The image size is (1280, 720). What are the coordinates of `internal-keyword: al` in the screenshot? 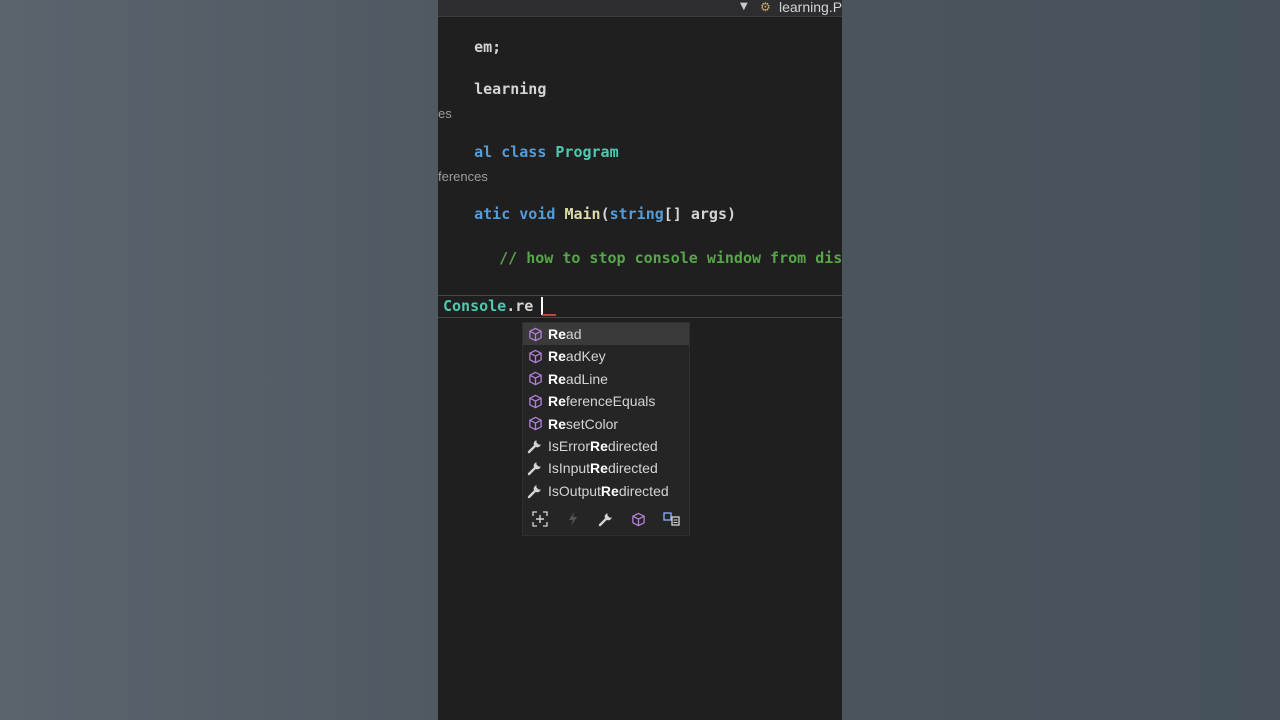 It's located at (483, 152).